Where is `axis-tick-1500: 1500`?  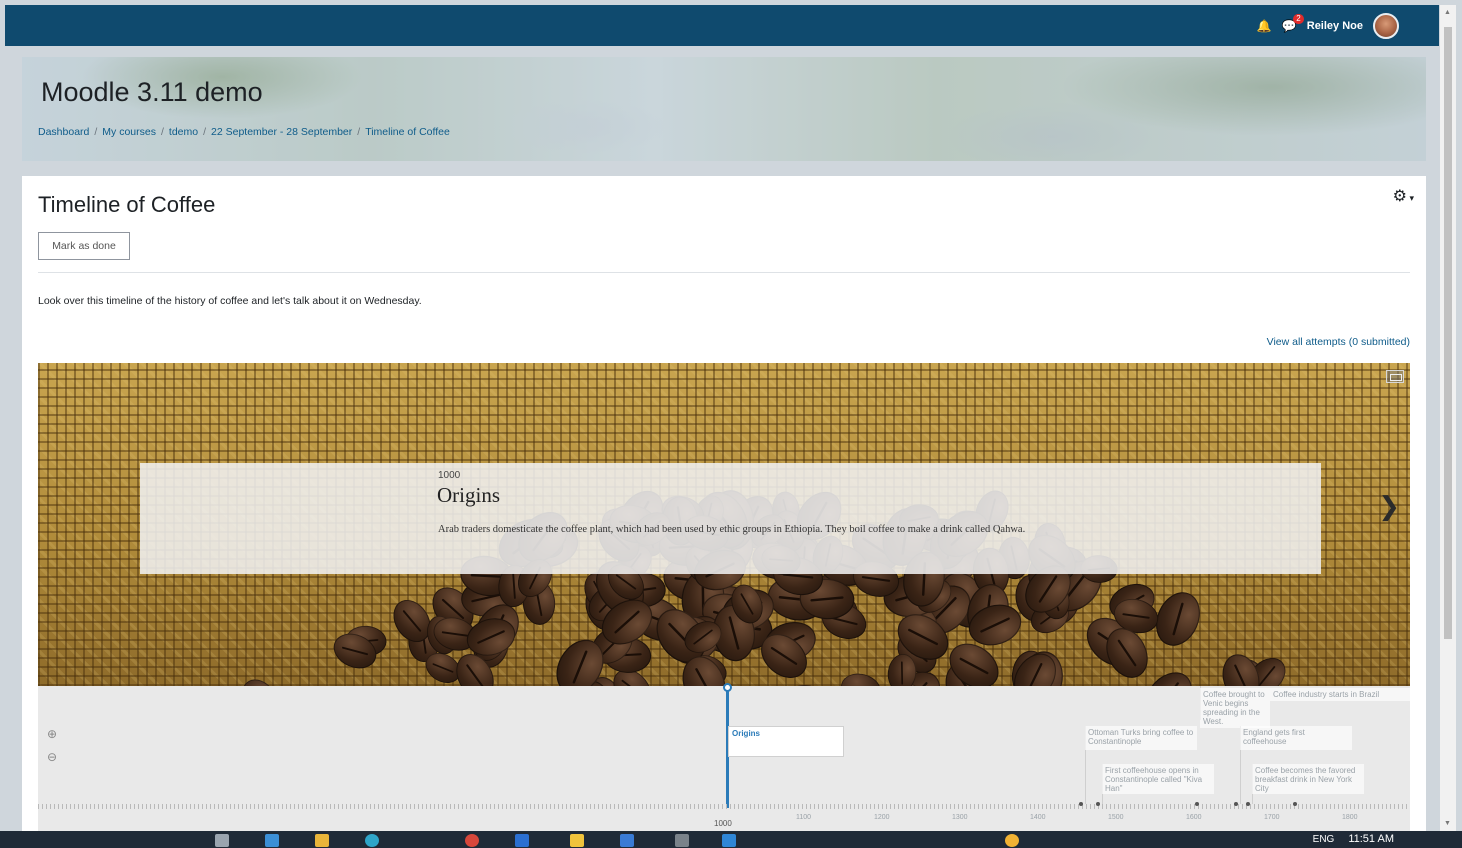
axis-tick-1500: 1500 is located at coordinates (1116, 817).